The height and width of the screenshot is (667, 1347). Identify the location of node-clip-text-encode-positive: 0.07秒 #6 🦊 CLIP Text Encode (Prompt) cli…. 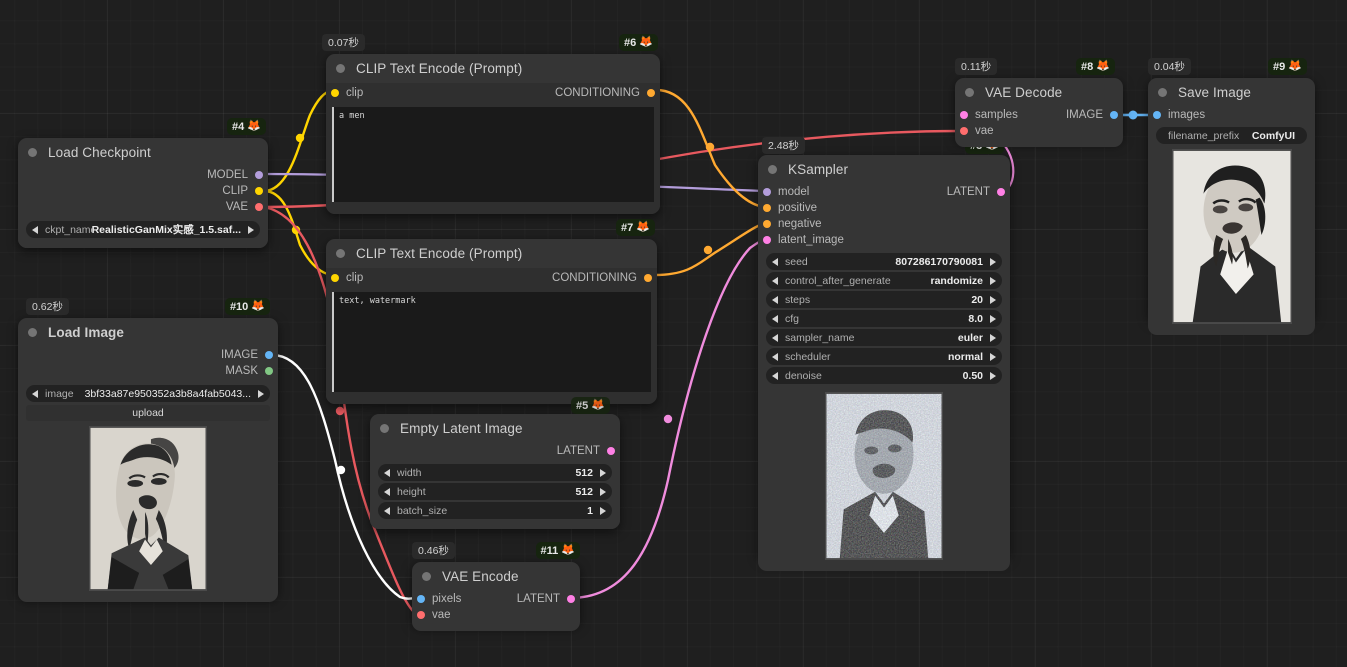
(491, 124).